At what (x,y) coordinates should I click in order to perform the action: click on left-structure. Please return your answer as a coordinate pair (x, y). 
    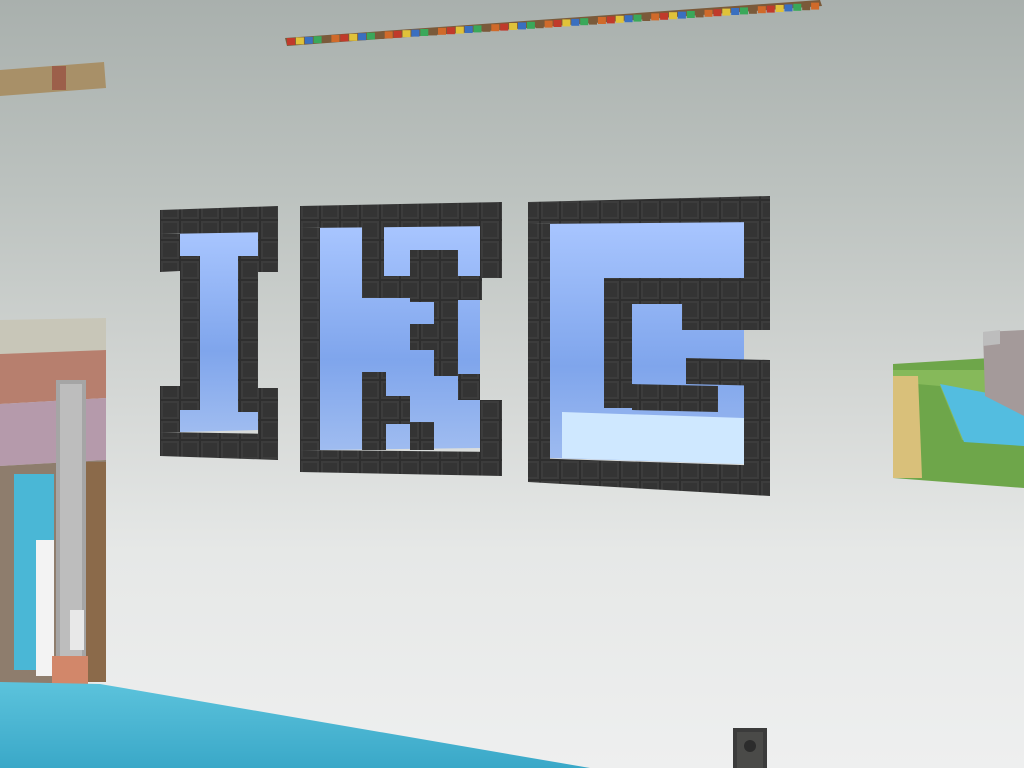
    Looking at the image, I should click on (53, 502).